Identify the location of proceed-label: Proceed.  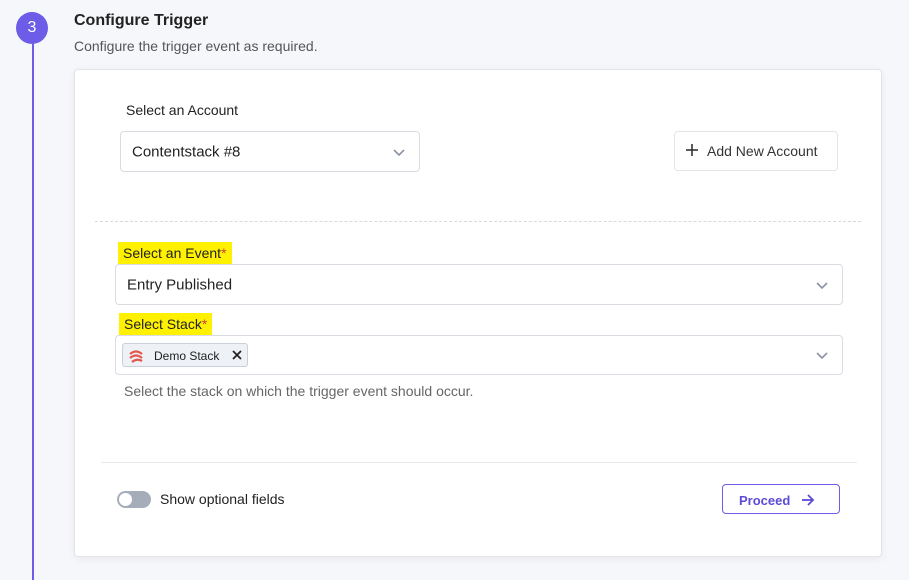
(765, 500).